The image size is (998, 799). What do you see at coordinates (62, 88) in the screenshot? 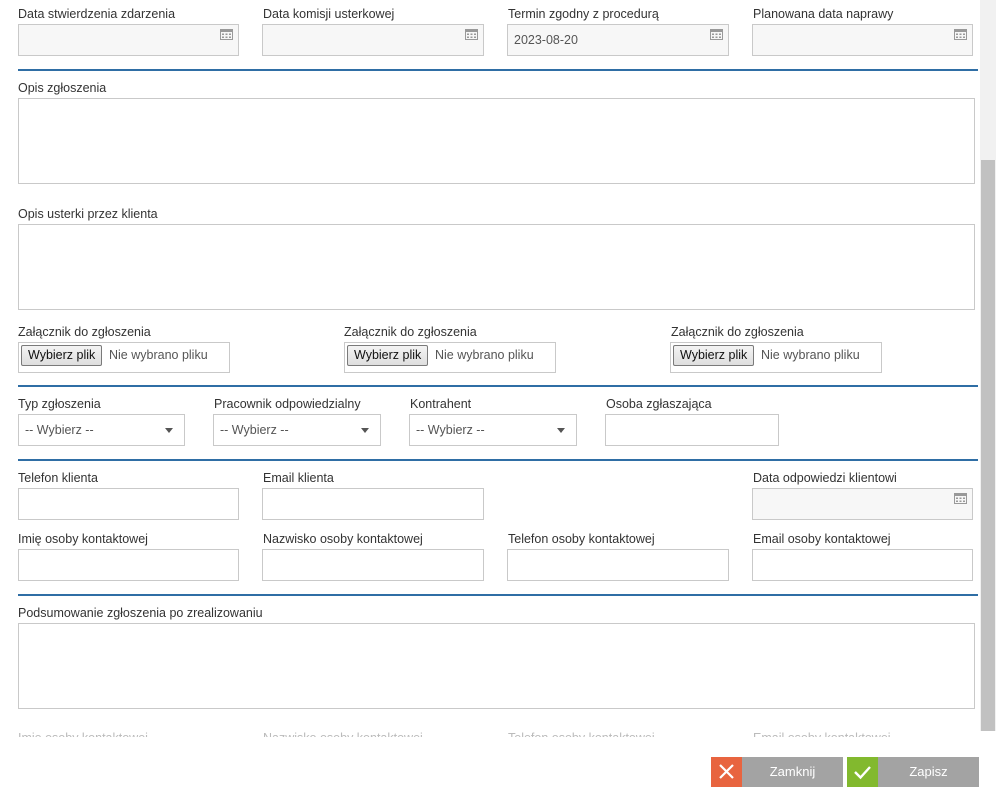
I see `label-opis-zgloszenia: Opis zgłoszenia` at bounding box center [62, 88].